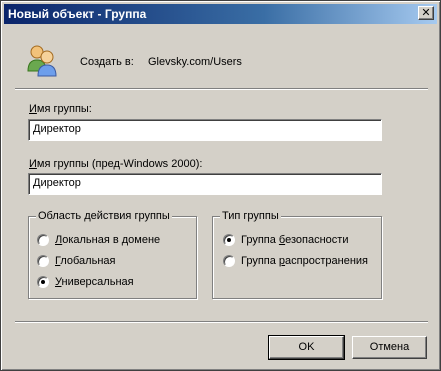 The image size is (441, 371). Describe the element at coordinates (250, 216) in the screenshot. I see `group-type-legend: Тип группы` at that location.